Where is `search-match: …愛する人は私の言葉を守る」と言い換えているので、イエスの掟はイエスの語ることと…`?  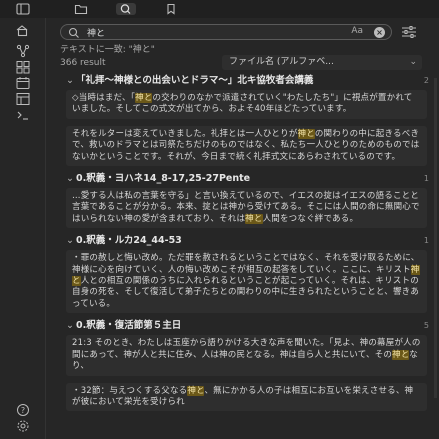
search-match: …愛する人は私の言葉を守る」と言い換えているので、イエスの掟はイエスの語ることと… is located at coordinates (246, 208).